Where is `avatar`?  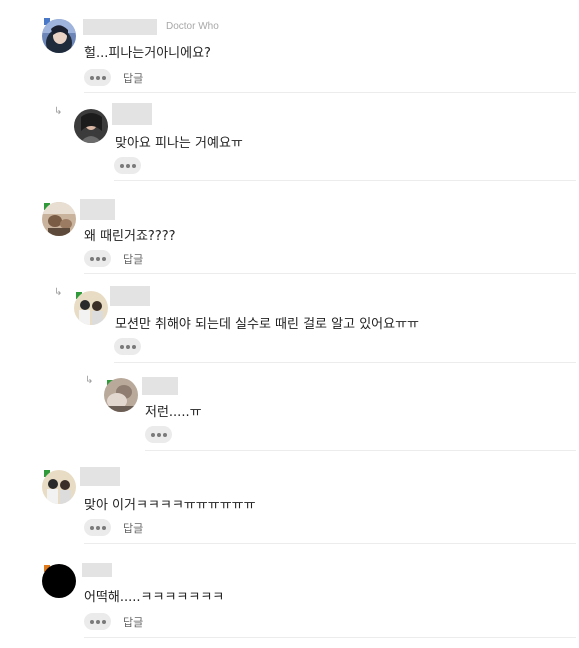 avatar is located at coordinates (59, 581).